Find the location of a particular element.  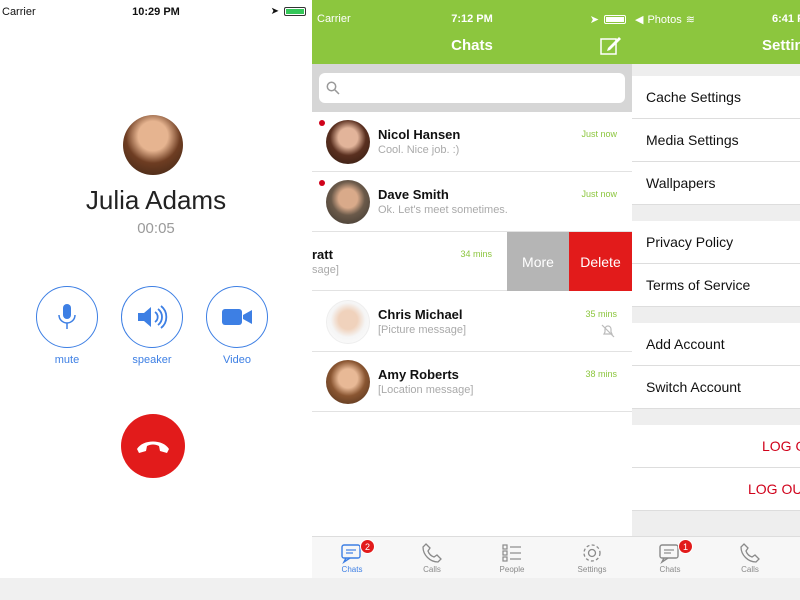

contact-name: ratt is located at coordinates (322, 254).